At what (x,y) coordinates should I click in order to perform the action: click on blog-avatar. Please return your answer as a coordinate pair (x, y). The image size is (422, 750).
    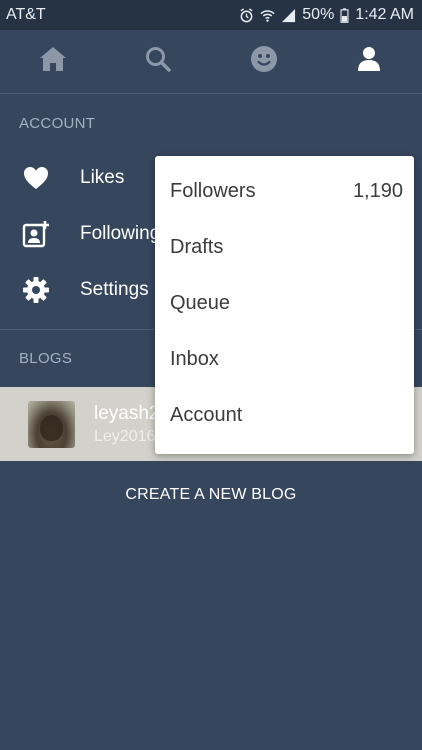
    Looking at the image, I should click on (51, 424).